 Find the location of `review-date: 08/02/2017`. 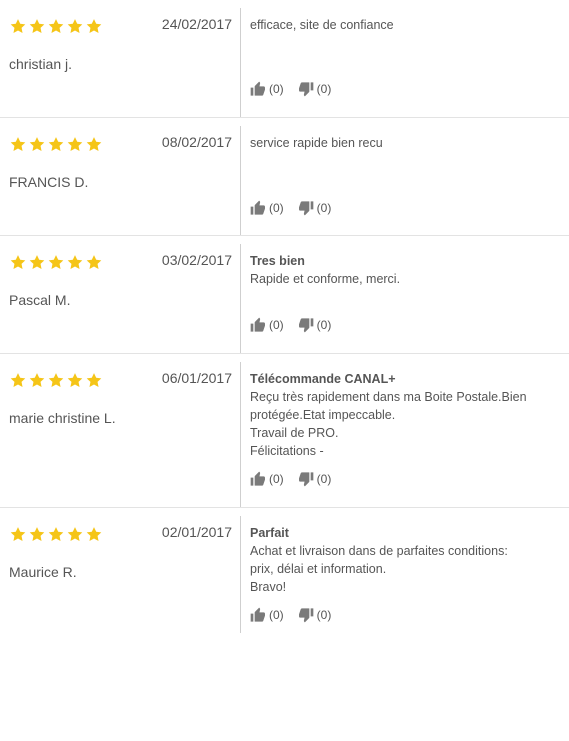

review-date: 08/02/2017 is located at coordinates (196, 142).